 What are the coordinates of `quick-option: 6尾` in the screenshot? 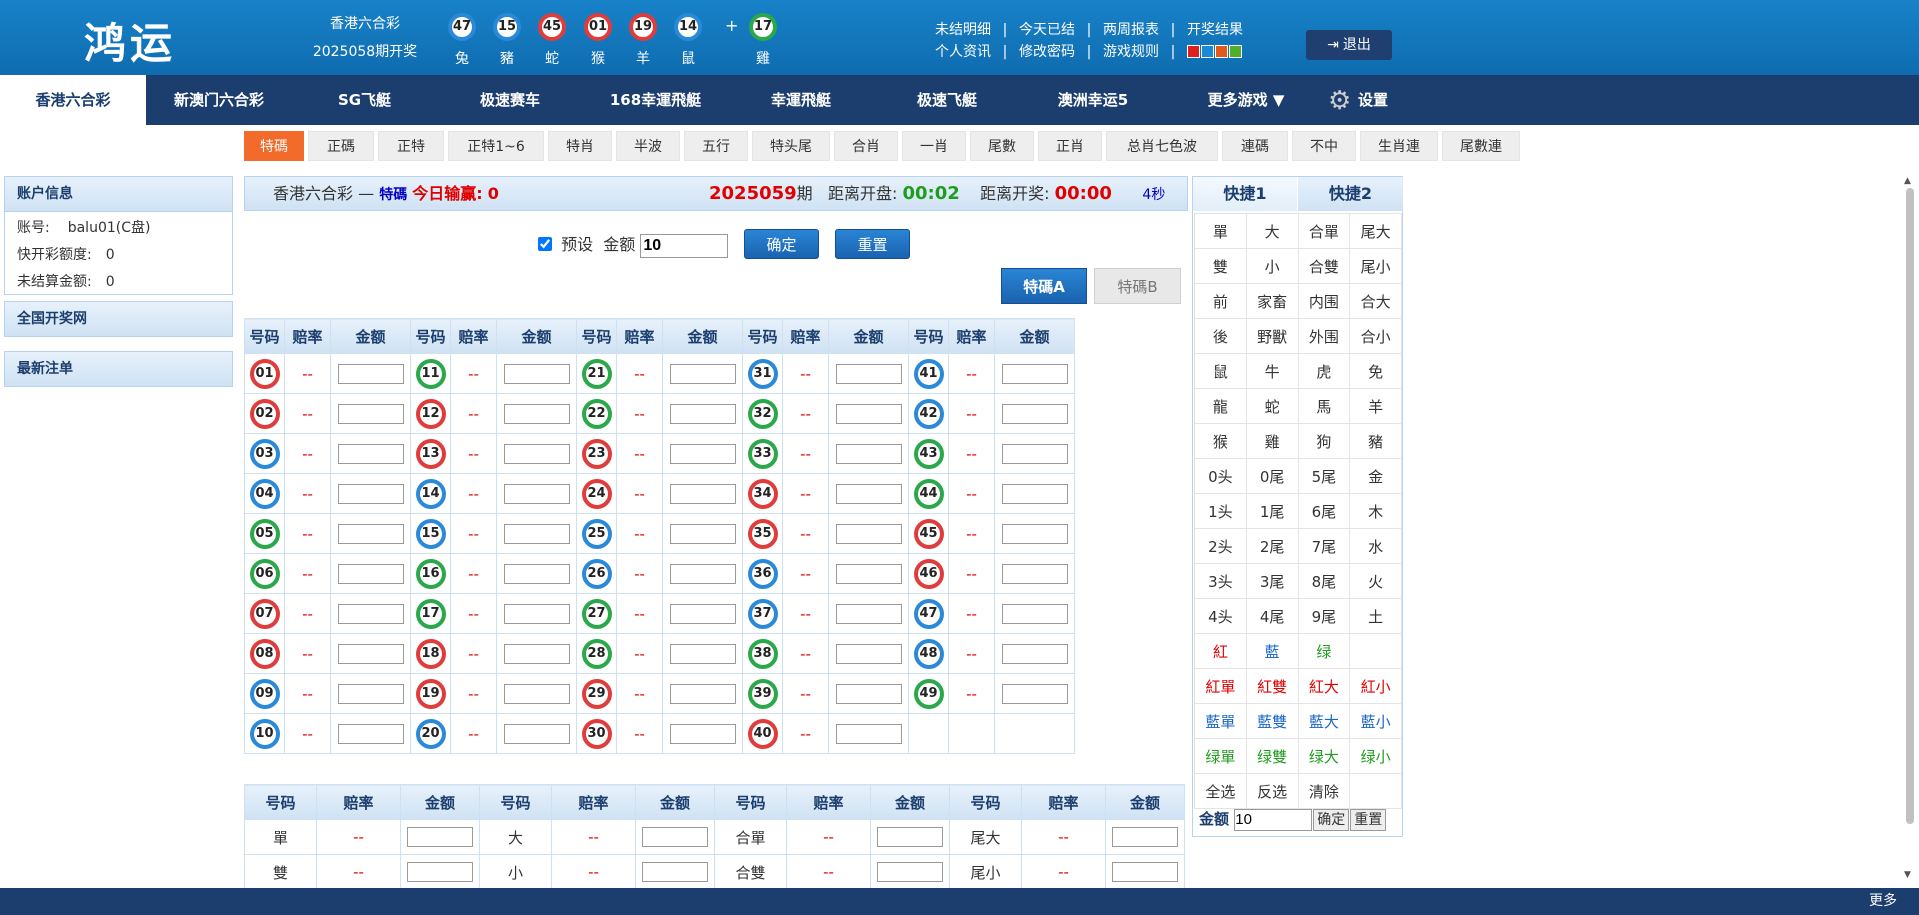 It's located at (1324, 511).